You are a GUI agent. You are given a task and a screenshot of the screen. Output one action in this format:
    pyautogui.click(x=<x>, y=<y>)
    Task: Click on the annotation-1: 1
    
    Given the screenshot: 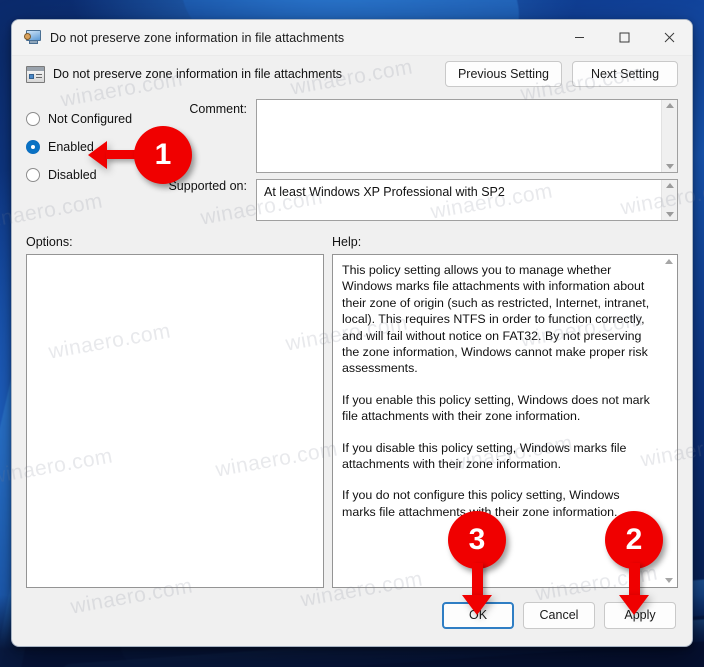 What is the action you would take?
    pyautogui.click(x=143, y=155)
    